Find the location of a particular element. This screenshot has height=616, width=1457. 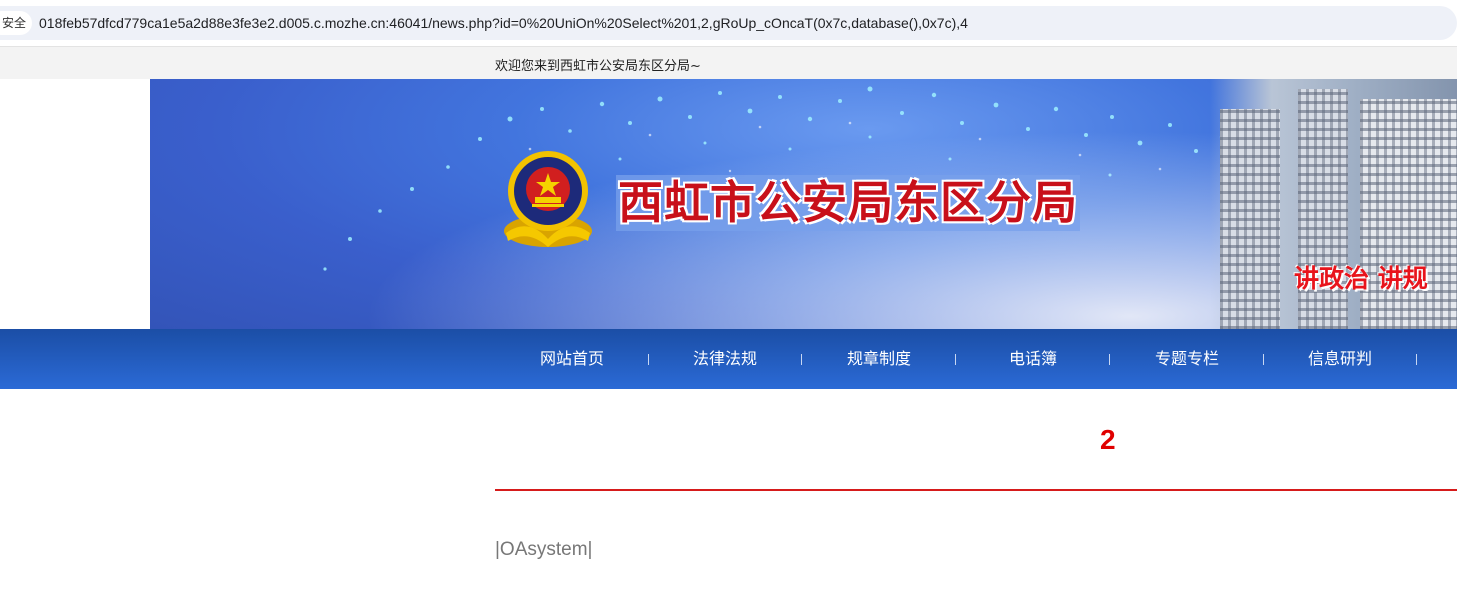

banner-slogan: 讲政治 讲规 is located at coordinates (1361, 278).